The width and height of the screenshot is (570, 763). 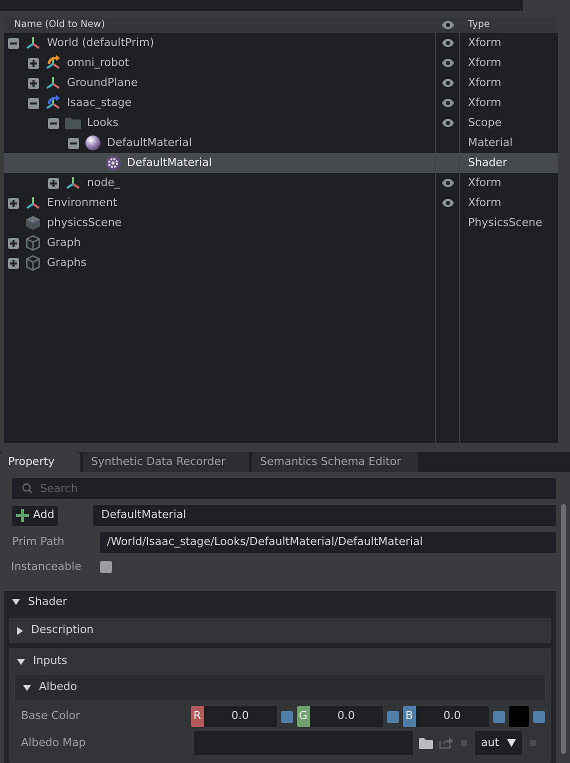 What do you see at coordinates (281, 203) in the screenshot?
I see `tree-row: Environment Xform` at bounding box center [281, 203].